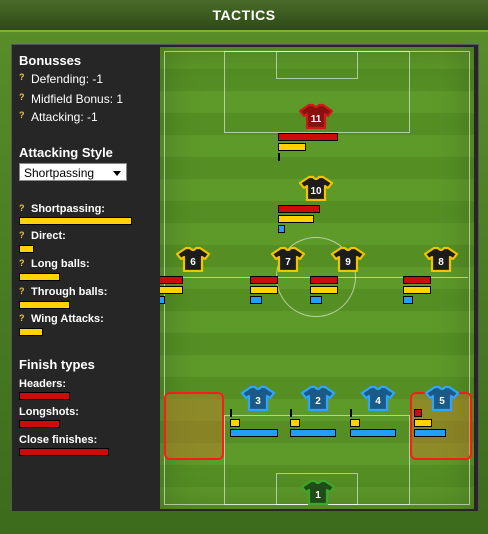 This screenshot has width=488, height=534. I want to click on attacking-style-select: Shortpassing, so click(73, 172).